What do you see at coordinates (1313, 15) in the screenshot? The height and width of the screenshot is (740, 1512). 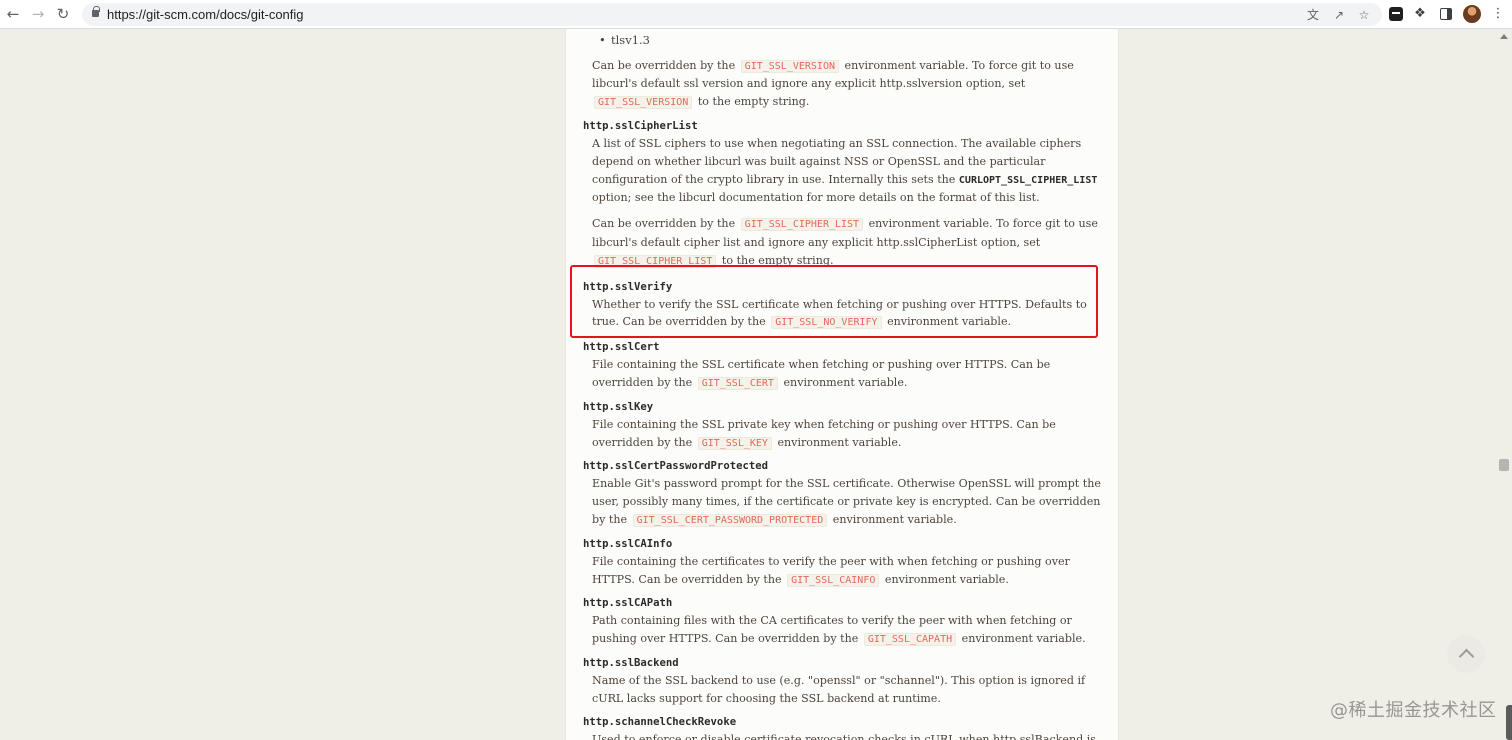 I see `translate-icon: 文` at bounding box center [1313, 15].